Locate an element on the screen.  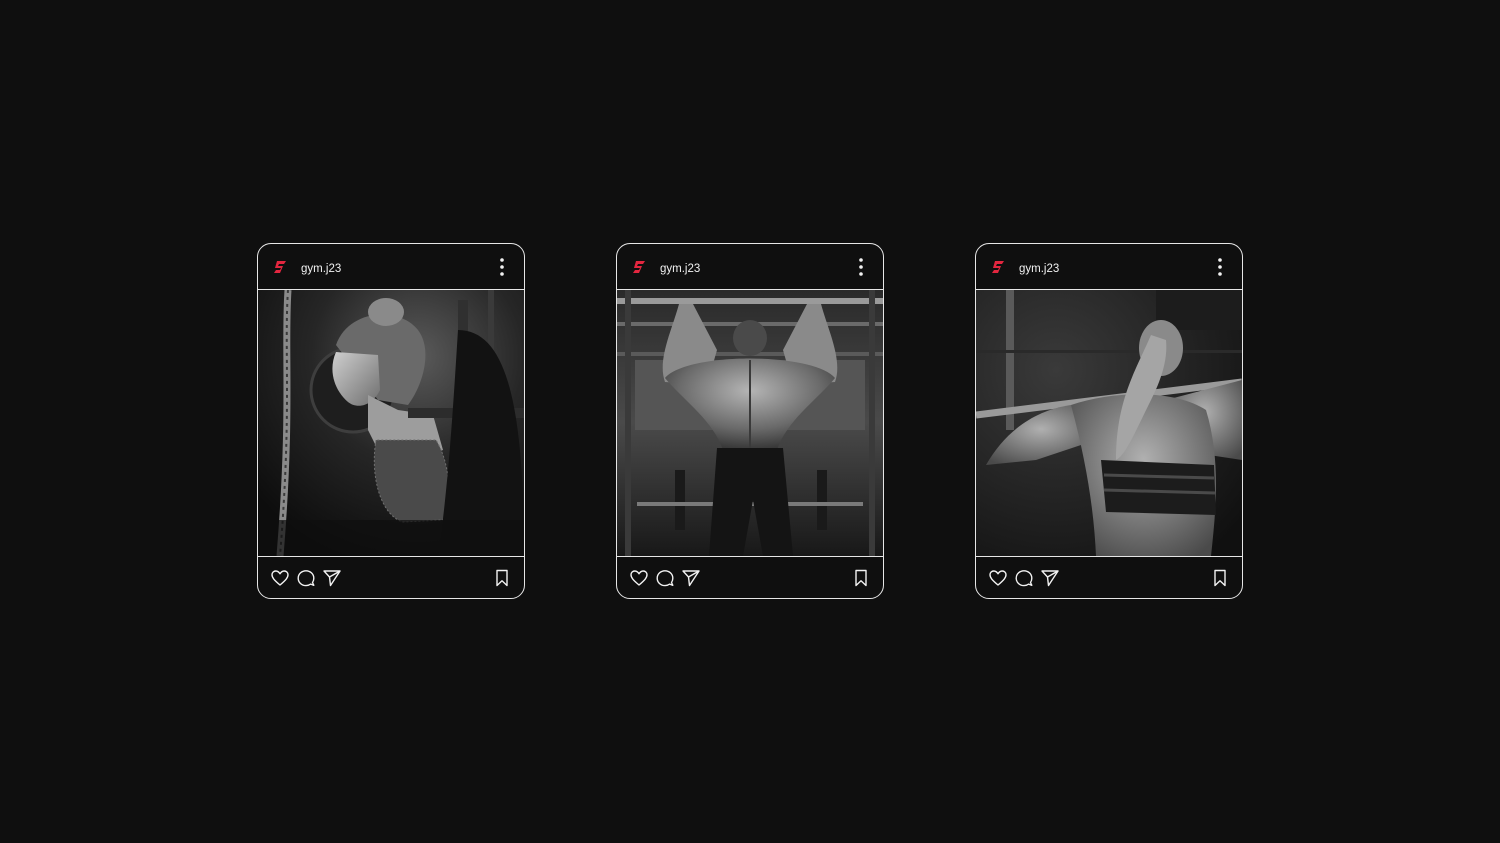
photo-man-pull-up is located at coordinates (750, 423).